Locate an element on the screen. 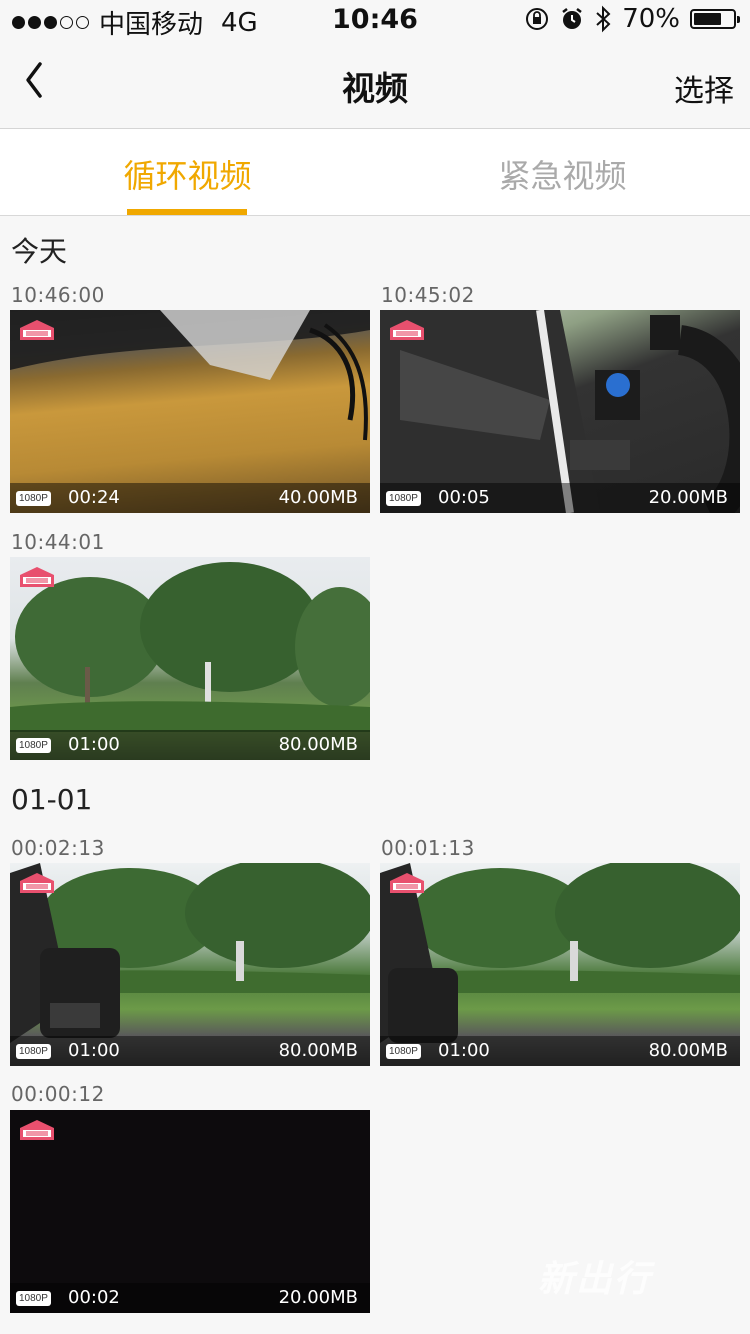  select-button: 选择 is located at coordinates (704, 88).